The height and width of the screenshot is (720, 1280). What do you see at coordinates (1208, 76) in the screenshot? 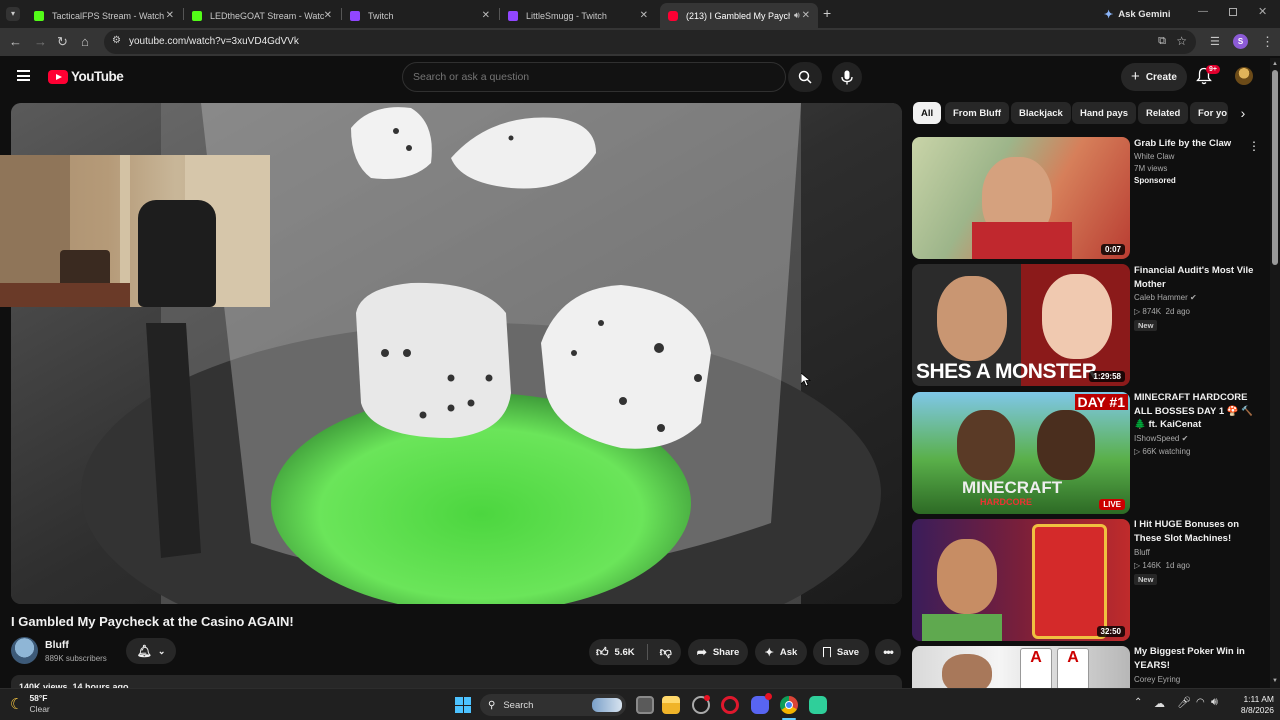
I see `notifications-button: 9+` at bounding box center [1208, 76].